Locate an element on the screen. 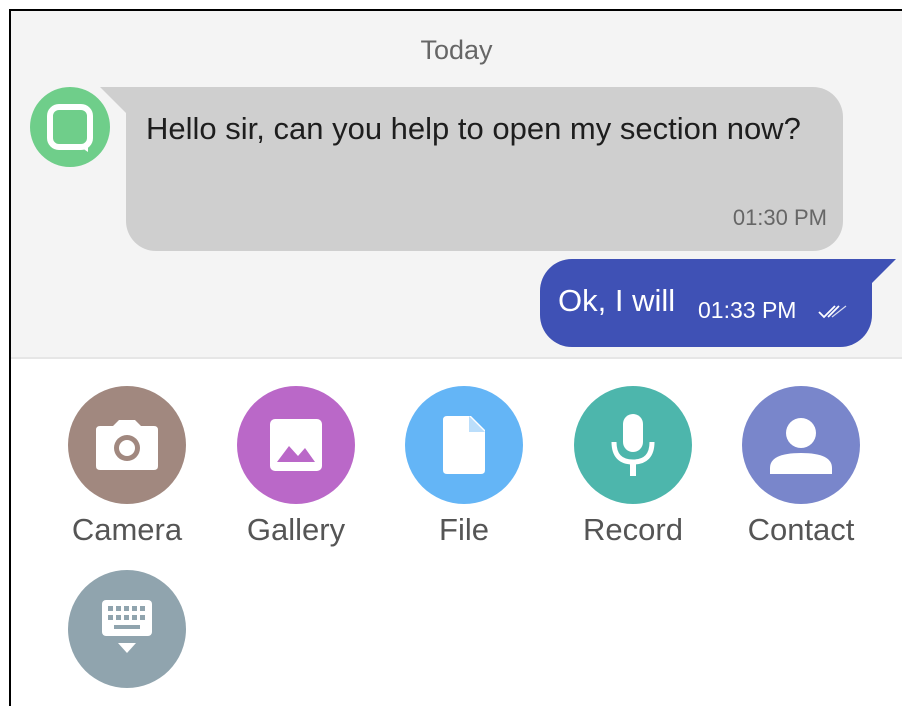  outgoing-message-text: Ok, I will is located at coordinates (617, 300).